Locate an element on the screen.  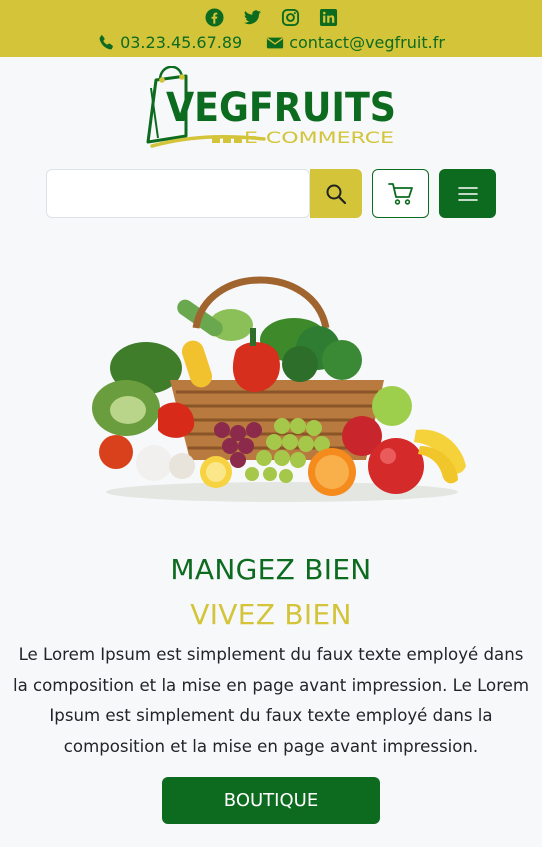
logo-tagline: E-COMMERCE is located at coordinates (319, 137).